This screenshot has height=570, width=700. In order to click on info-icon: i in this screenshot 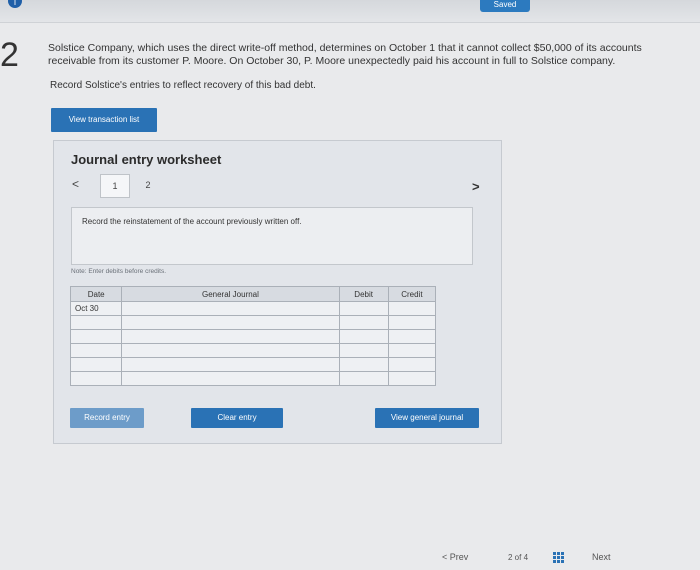, I will do `click(15, 4)`.